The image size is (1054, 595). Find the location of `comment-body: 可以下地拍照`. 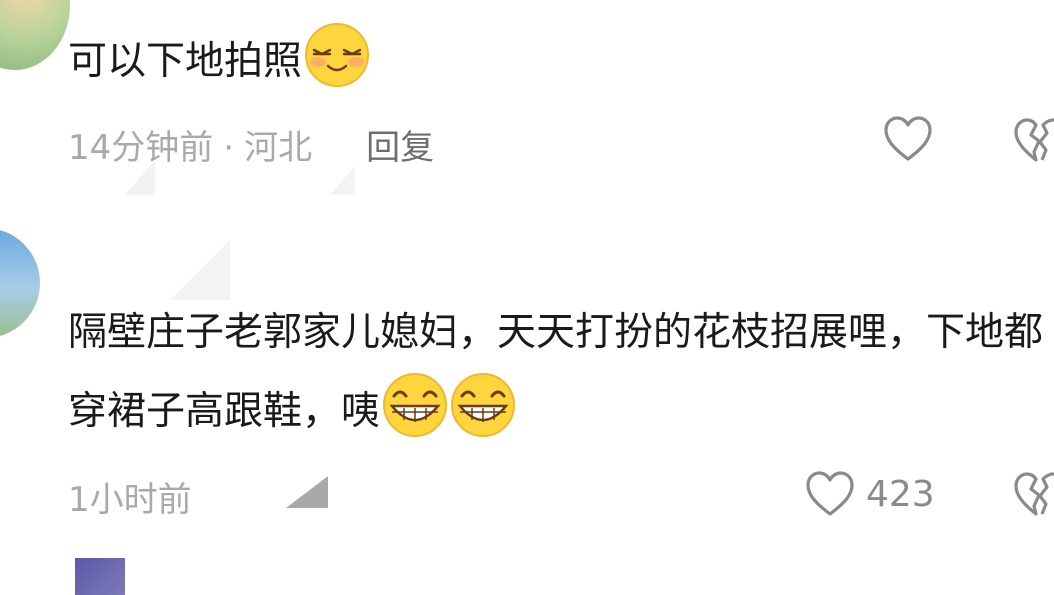

comment-body: 可以下地拍照 is located at coordinates (185, 61).